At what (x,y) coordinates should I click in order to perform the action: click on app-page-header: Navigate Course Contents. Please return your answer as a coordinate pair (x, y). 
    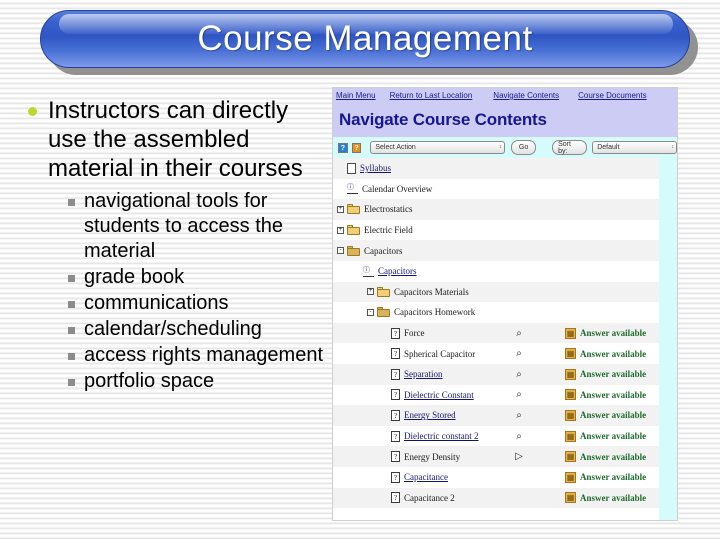
    Looking at the image, I should click on (505, 120).